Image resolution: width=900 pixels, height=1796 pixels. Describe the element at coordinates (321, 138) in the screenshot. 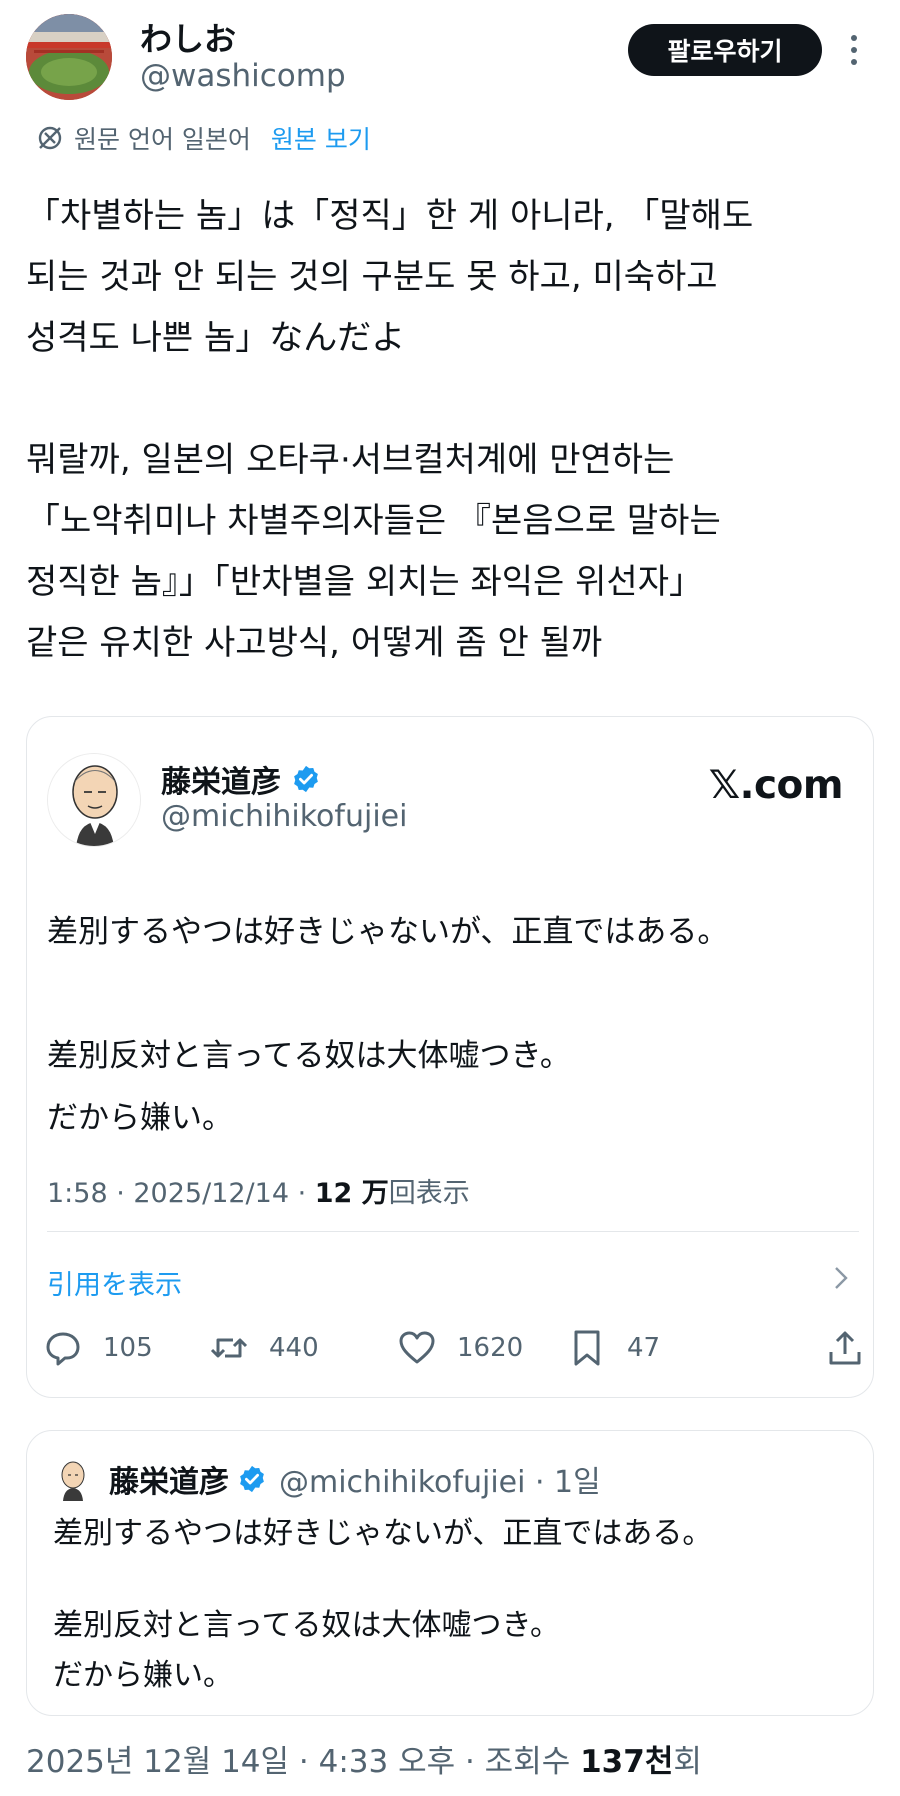

I see `show-original-link: 원본 보기` at that location.